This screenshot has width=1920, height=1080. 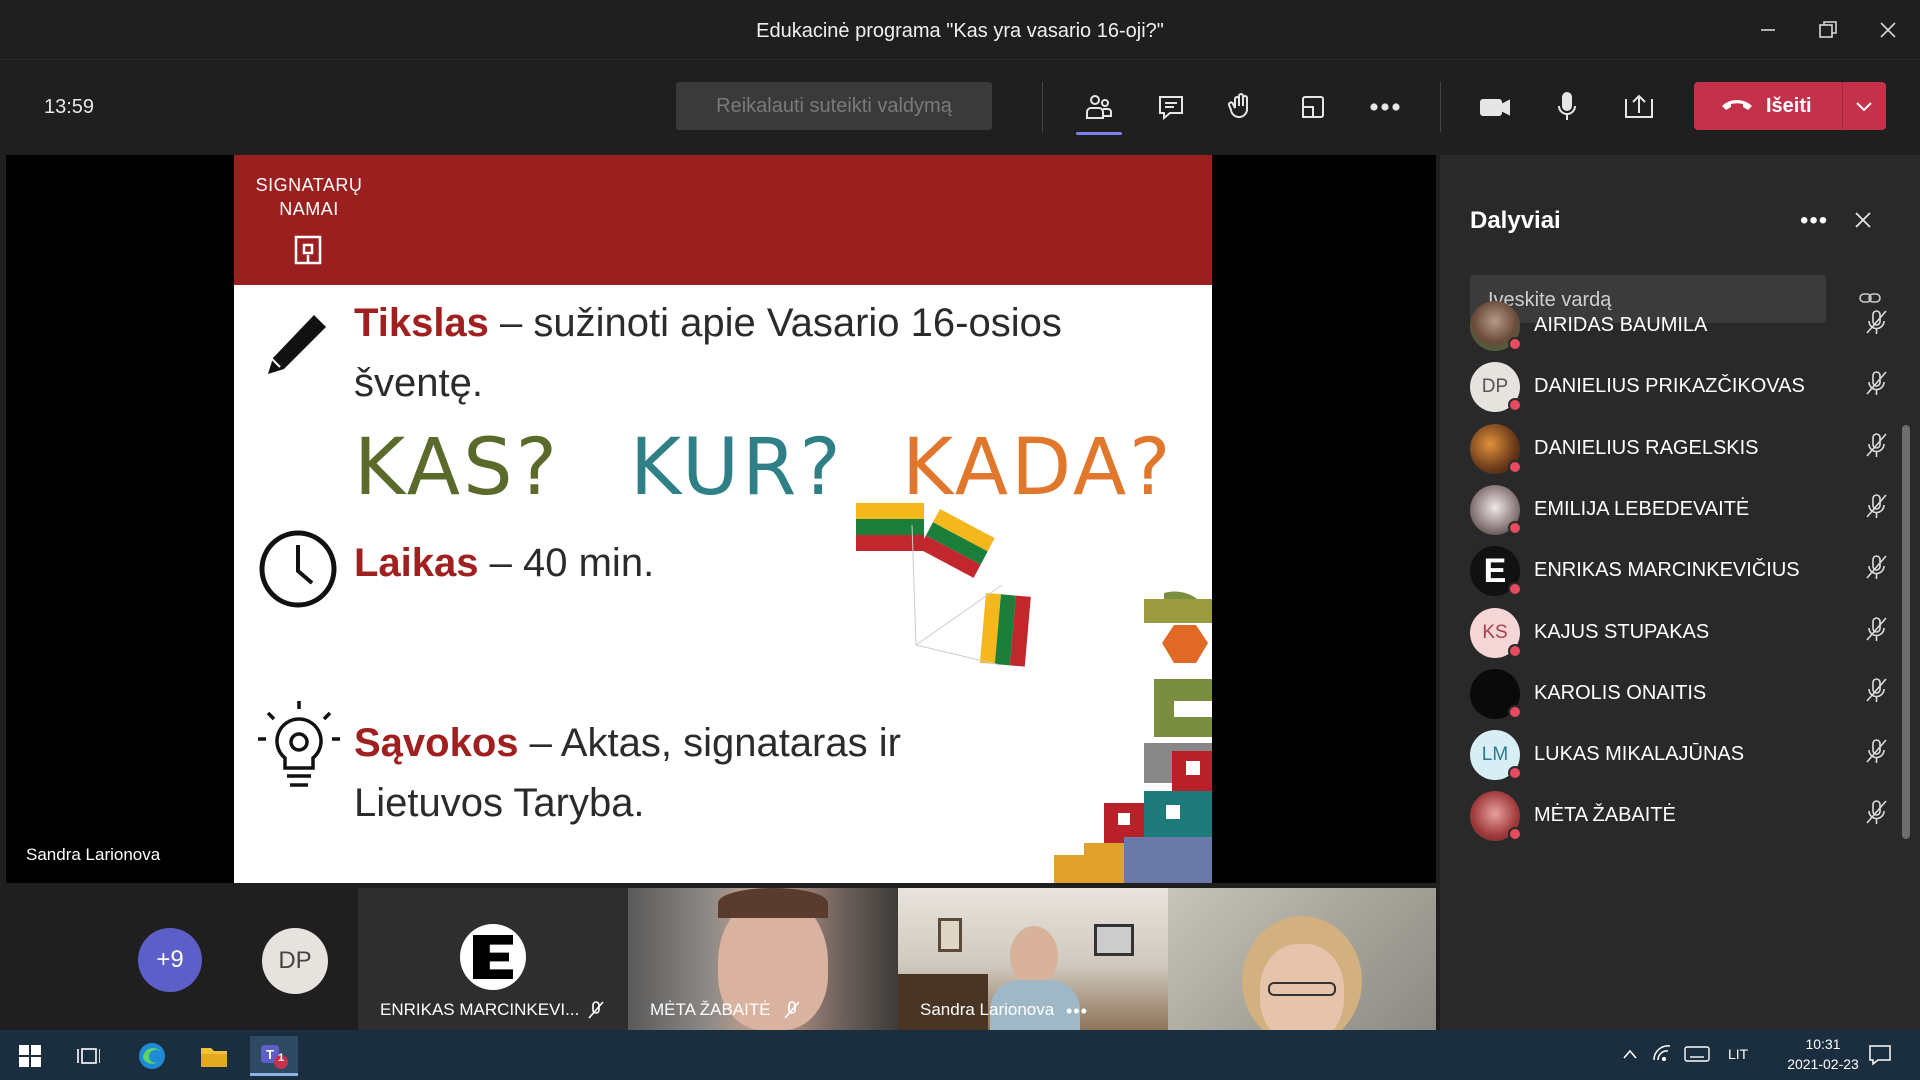 I want to click on meeting-toolbar: 13:59 Reikalauti suteikti valdymą Išeiti, so click(x=960, y=107).